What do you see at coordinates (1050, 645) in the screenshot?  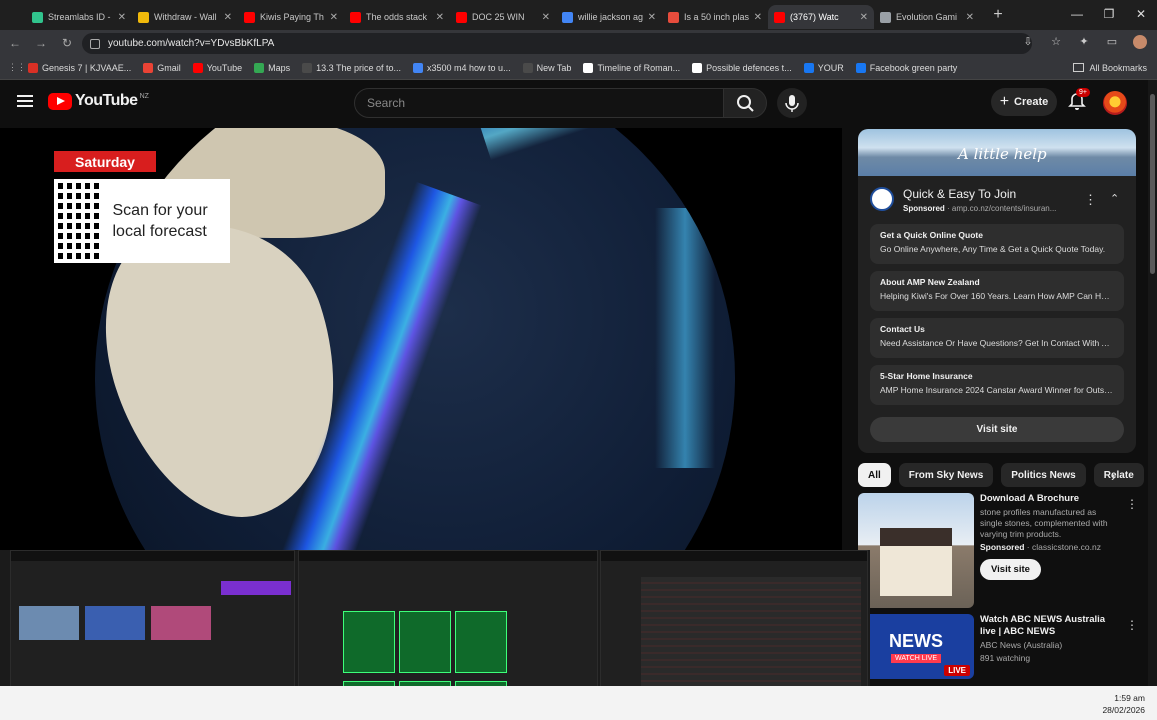 I see `channel-name: ABC News (Australia)` at bounding box center [1050, 645].